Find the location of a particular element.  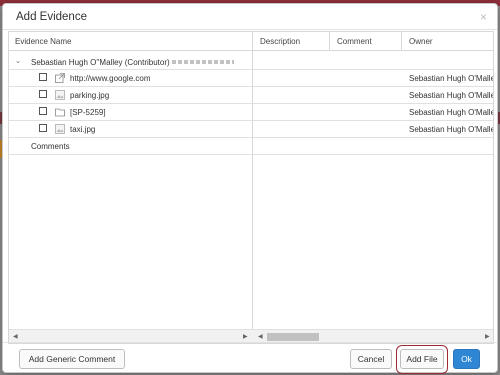

dialog-header: Add Evidence × is located at coordinates (250, 17).